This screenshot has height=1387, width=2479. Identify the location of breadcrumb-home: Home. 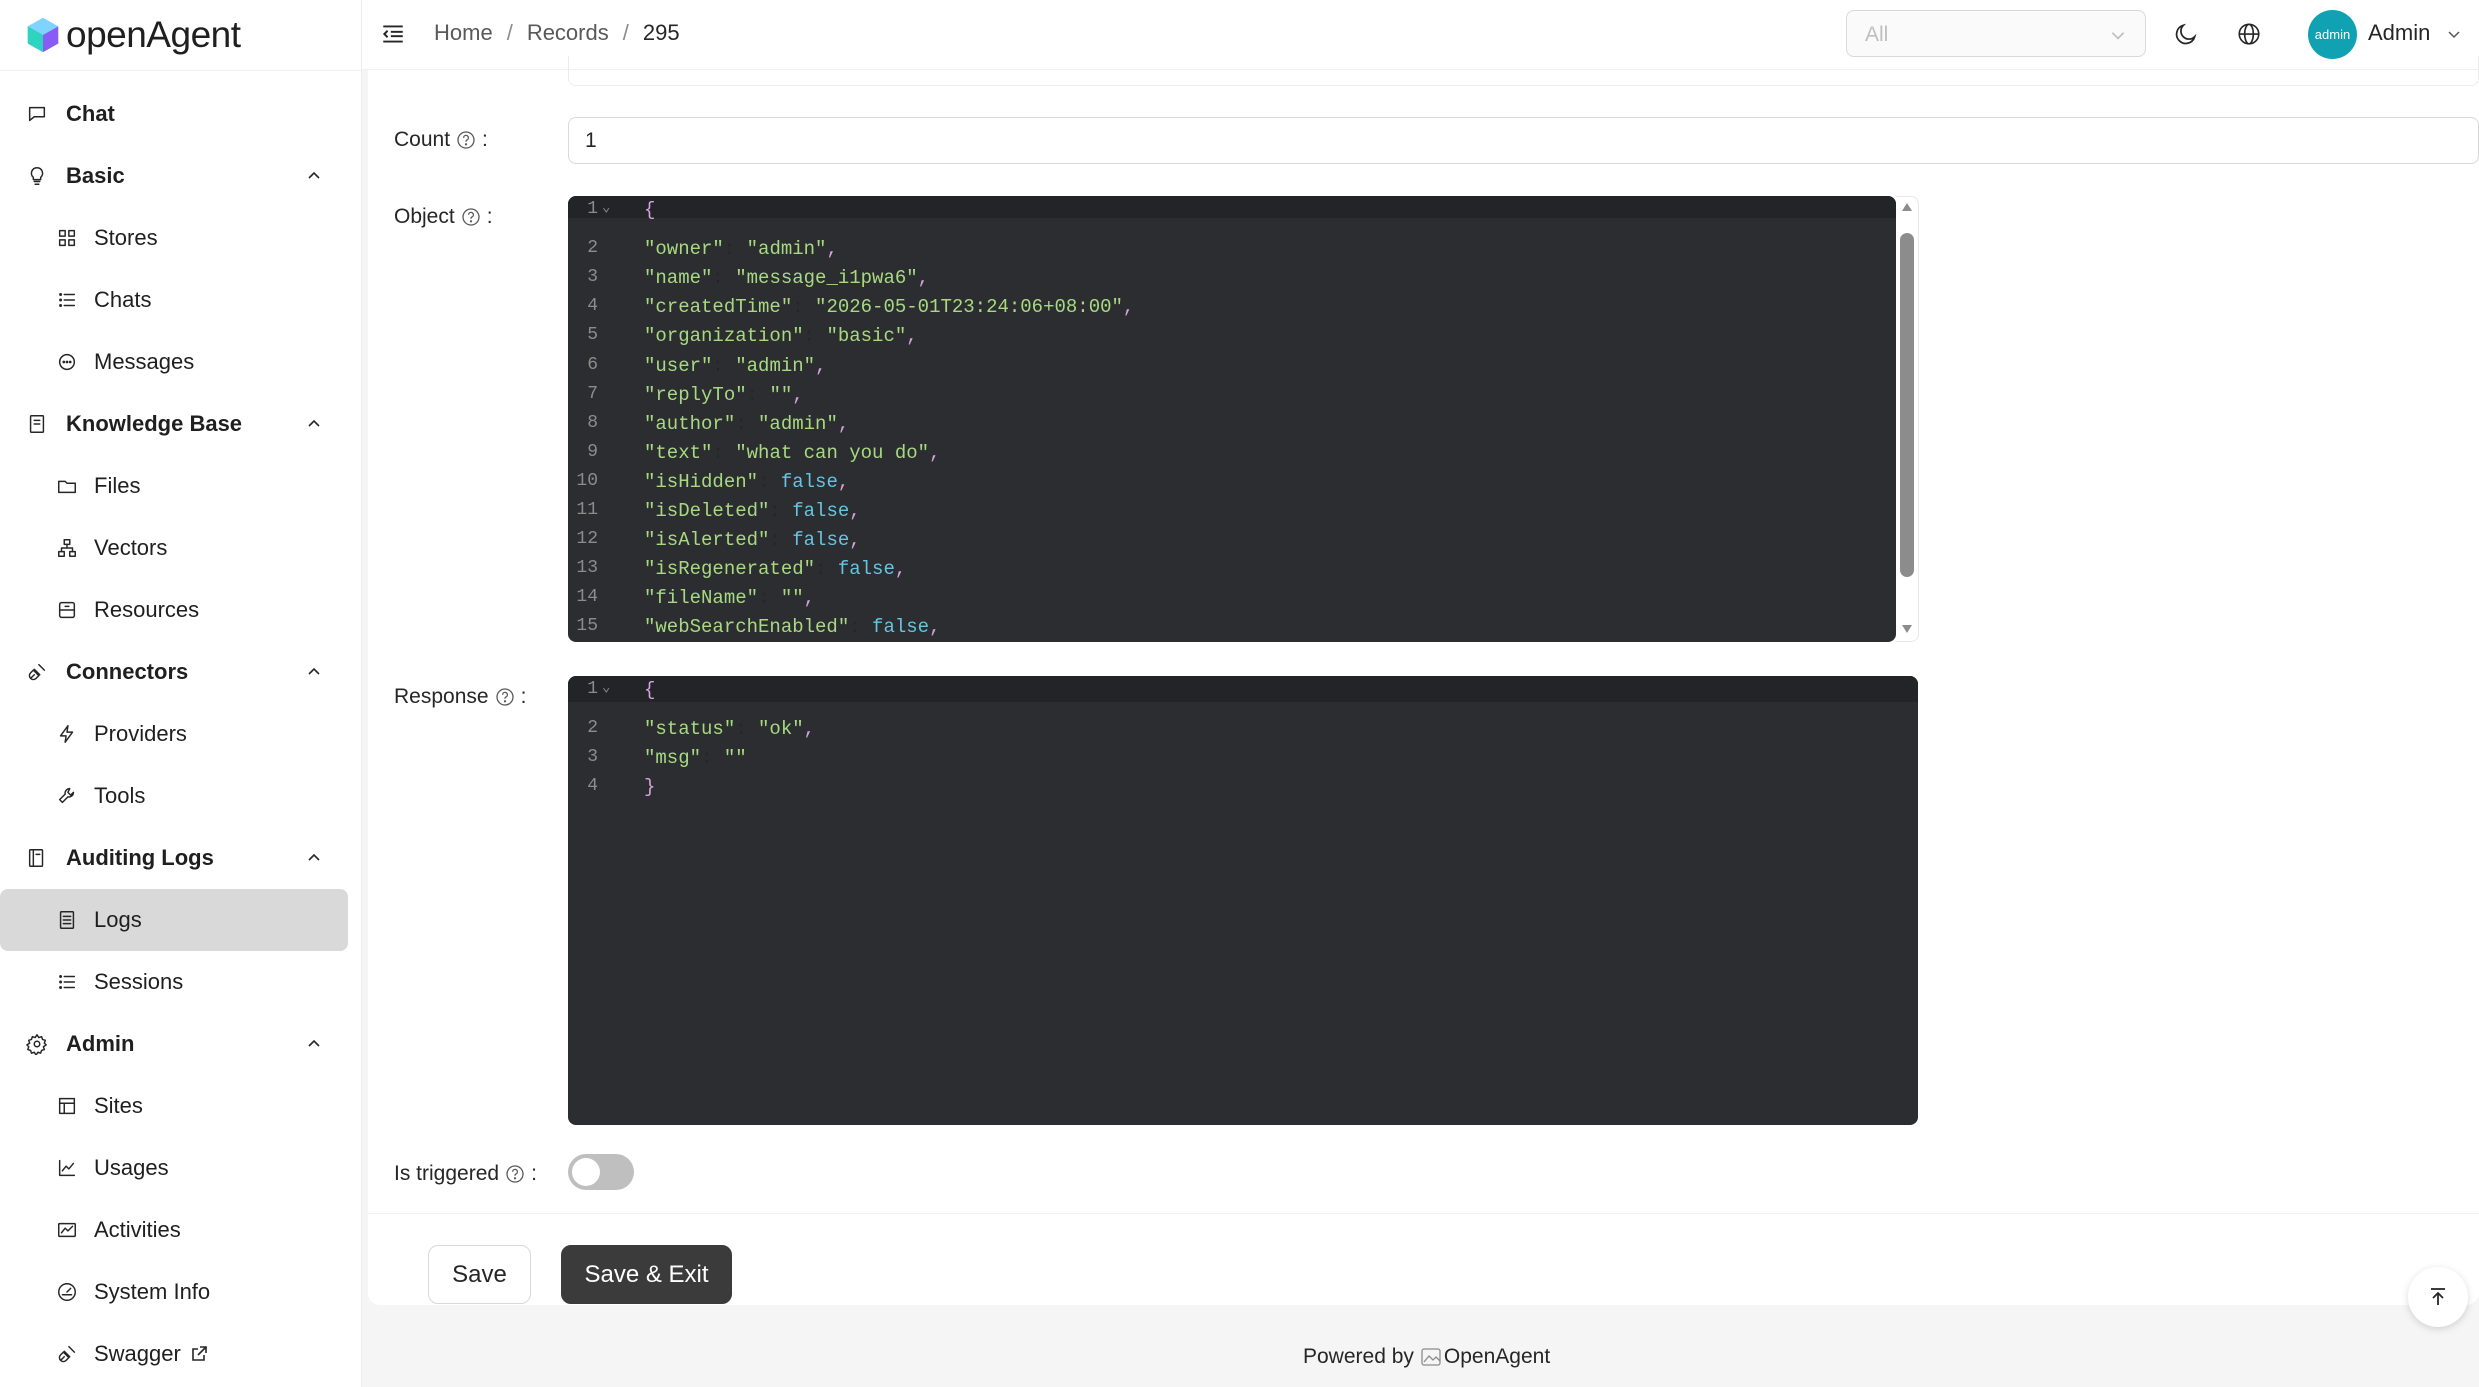
(463, 33).